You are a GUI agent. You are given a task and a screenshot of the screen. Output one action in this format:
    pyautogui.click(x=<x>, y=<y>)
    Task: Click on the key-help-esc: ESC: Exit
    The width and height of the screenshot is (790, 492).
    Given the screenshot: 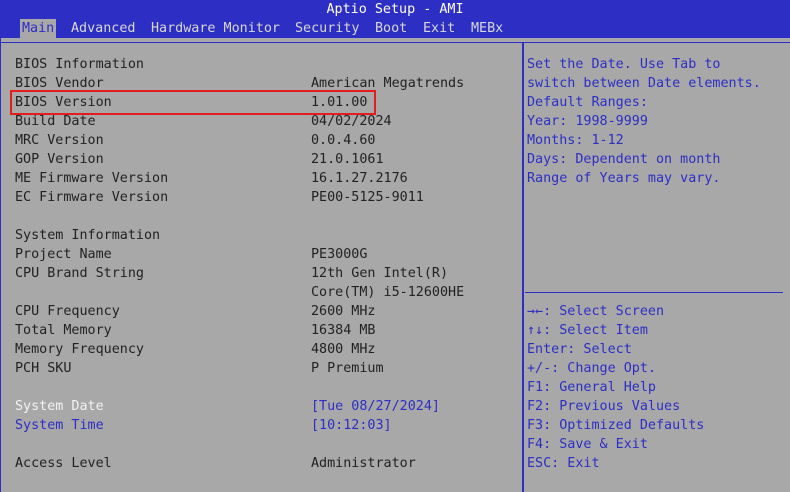 What is the action you would take?
    pyautogui.click(x=563, y=463)
    